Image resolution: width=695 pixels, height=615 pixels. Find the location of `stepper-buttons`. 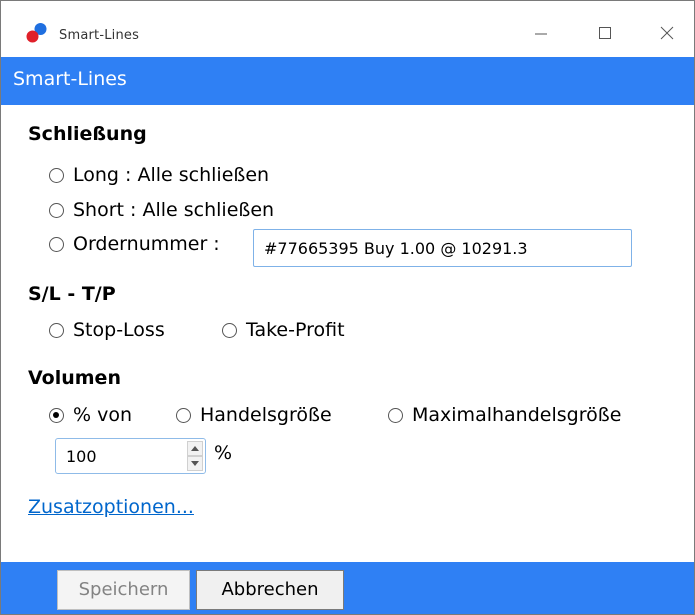

stepper-buttons is located at coordinates (195, 456).